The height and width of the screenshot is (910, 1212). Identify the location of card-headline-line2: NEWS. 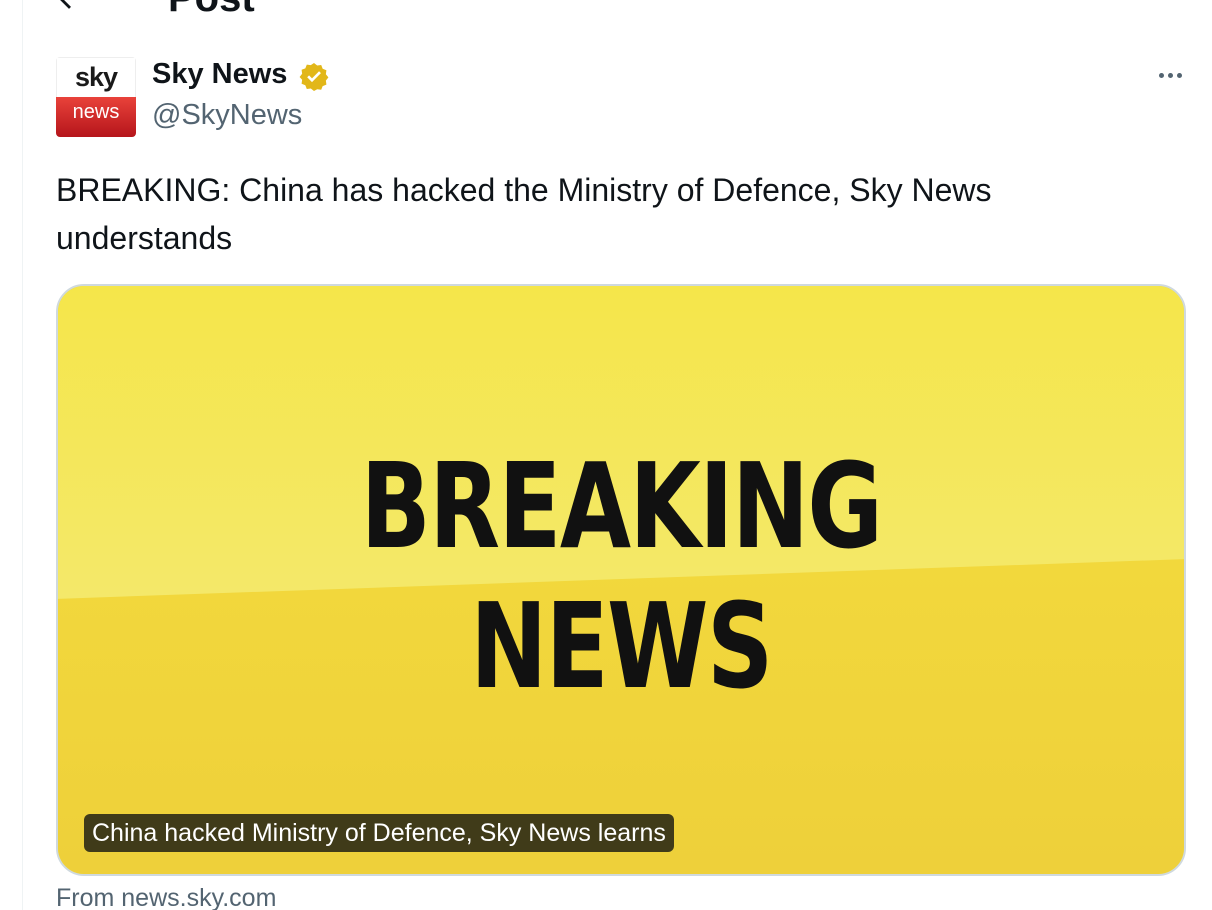
(621, 646).